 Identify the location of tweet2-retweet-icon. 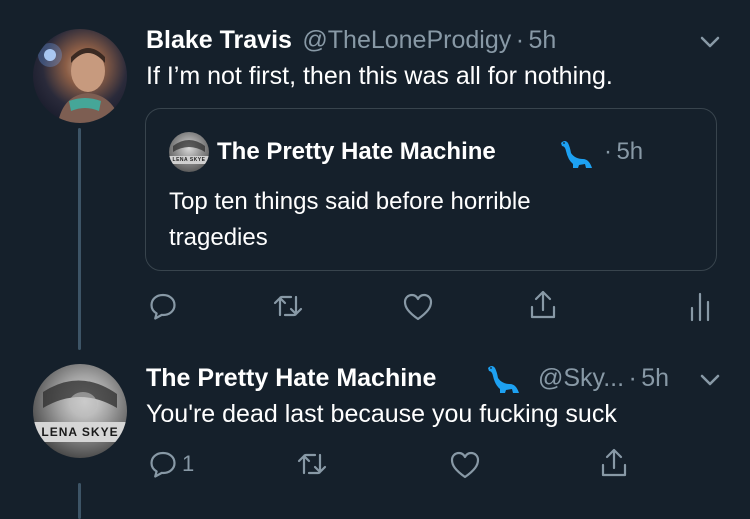
(312, 464).